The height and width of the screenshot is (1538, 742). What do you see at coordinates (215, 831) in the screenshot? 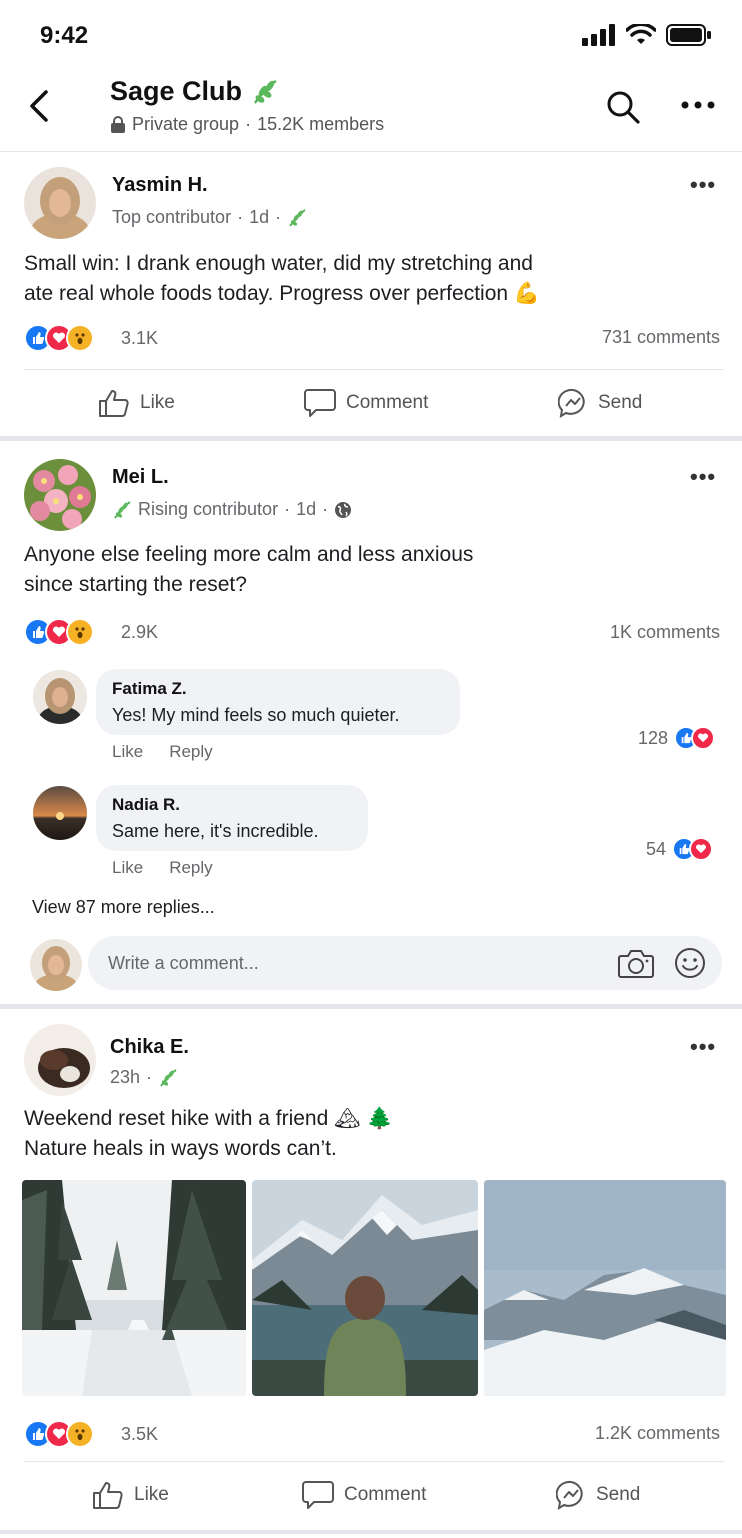
I see `comment-text: Same here, it's incredible.` at bounding box center [215, 831].